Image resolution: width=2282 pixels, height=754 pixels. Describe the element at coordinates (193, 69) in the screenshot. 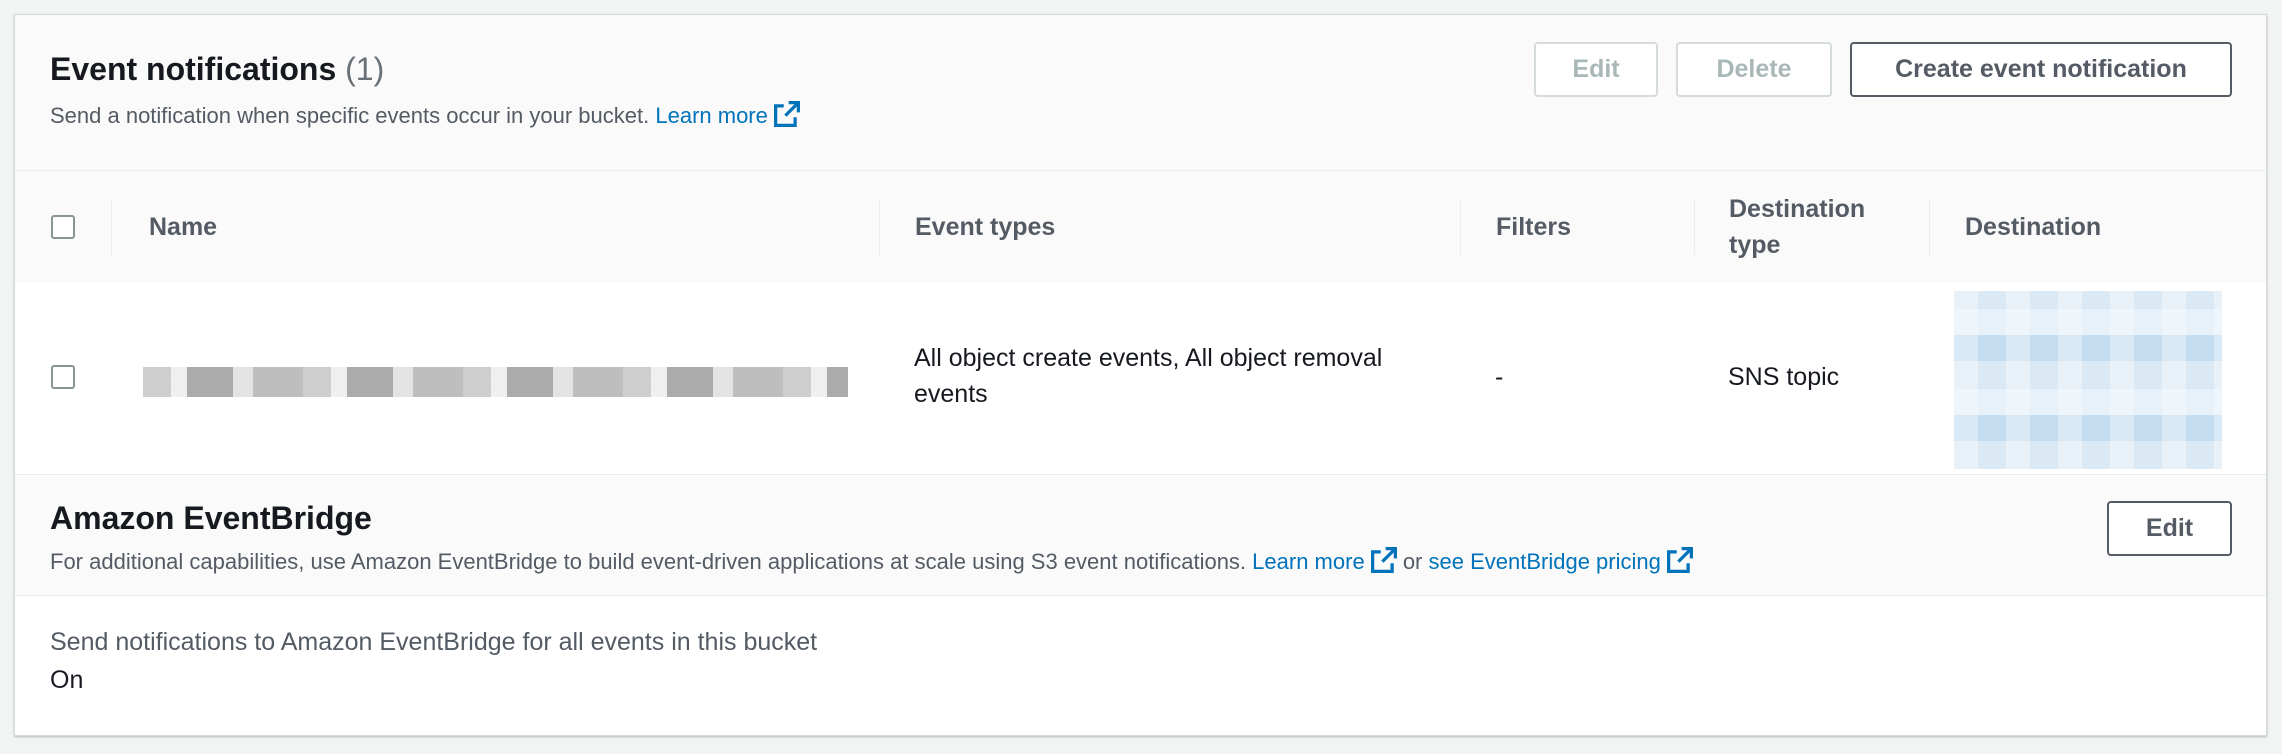

I see `section-title: Event notifications` at that location.